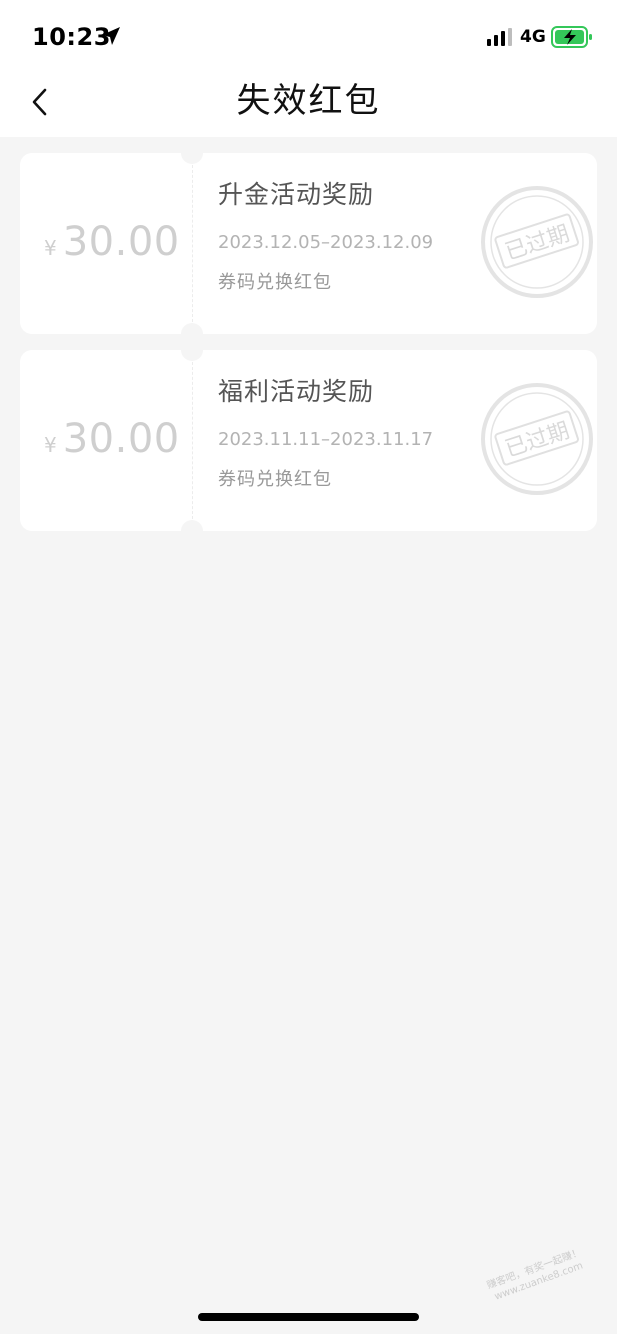 The width and height of the screenshot is (617, 1334). What do you see at coordinates (500, 37) in the screenshot?
I see `cellular-signal-icon` at bounding box center [500, 37].